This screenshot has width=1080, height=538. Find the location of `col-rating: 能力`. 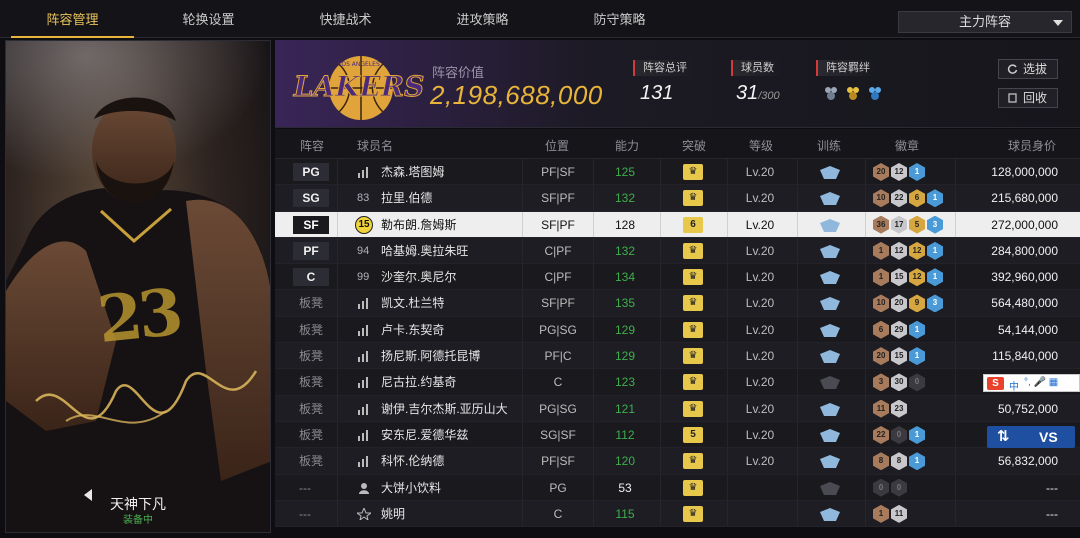

col-rating: 能力 is located at coordinates (627, 145).